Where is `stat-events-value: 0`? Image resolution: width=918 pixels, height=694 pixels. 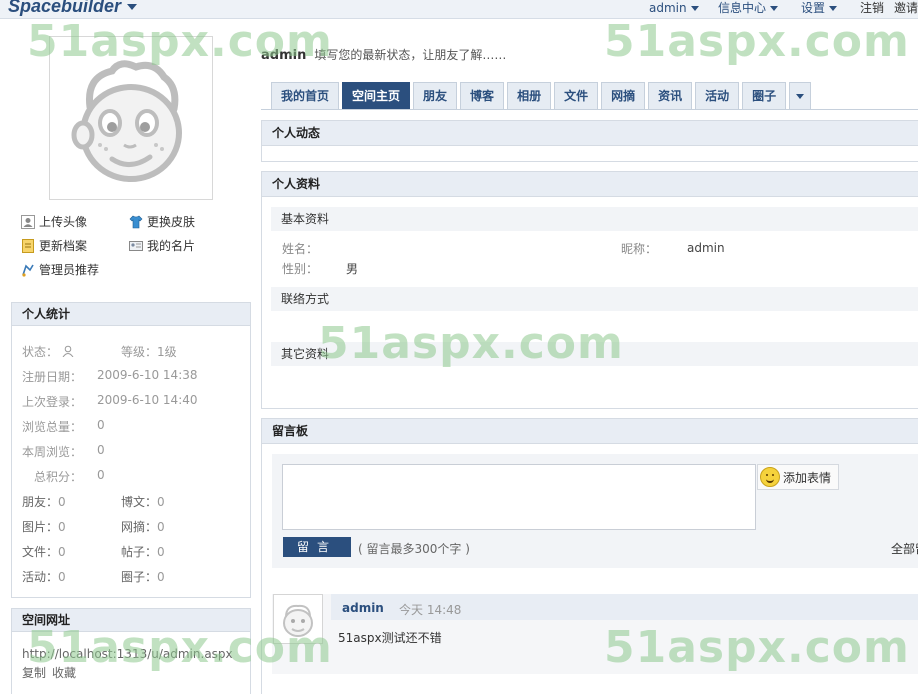 stat-events-value: 0 is located at coordinates (62, 577).